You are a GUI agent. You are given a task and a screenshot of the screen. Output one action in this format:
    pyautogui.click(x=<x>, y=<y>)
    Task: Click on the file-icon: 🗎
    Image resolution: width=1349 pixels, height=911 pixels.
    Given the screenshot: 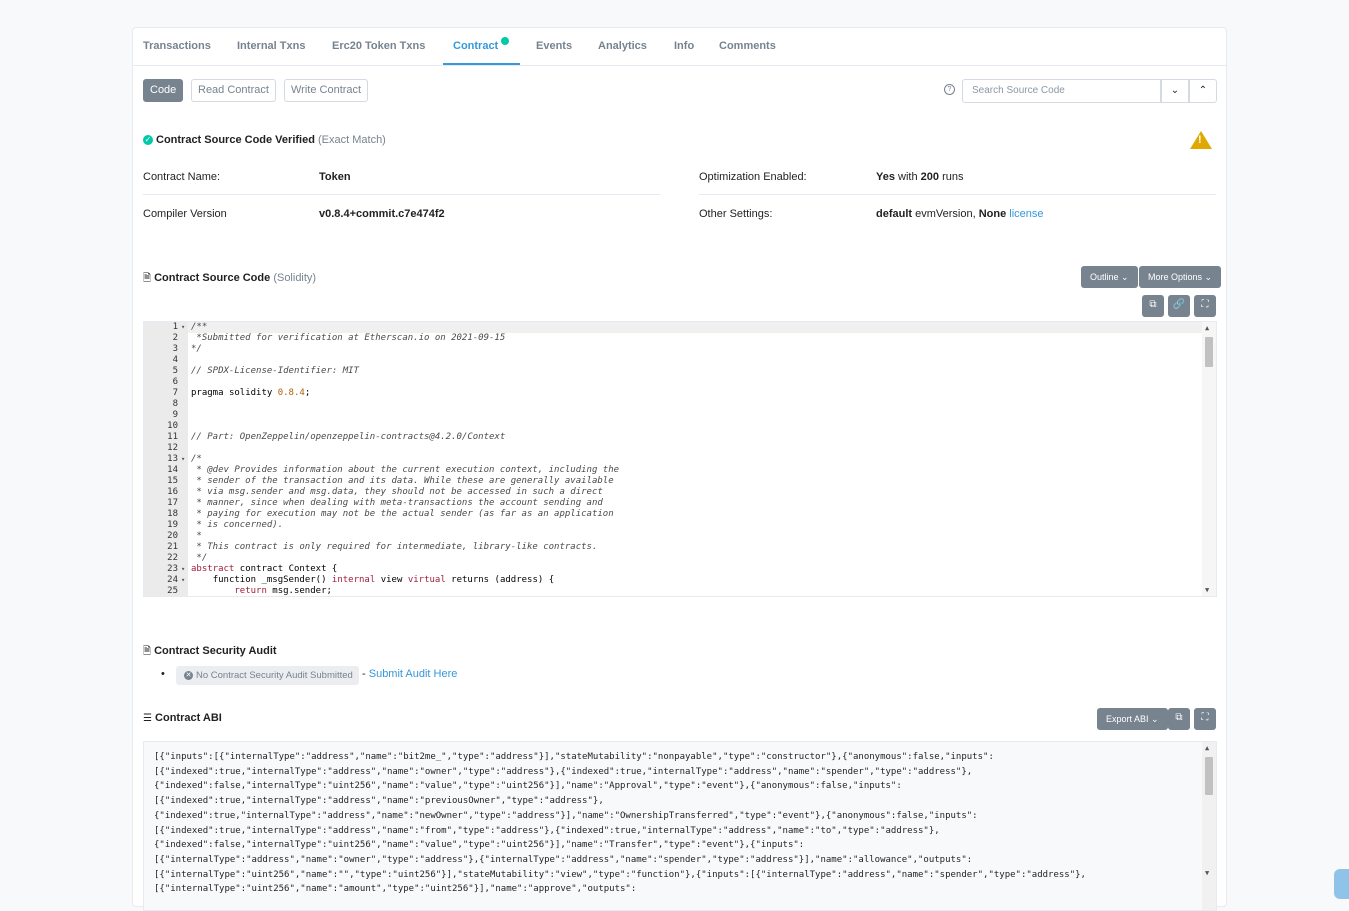 What is the action you would take?
    pyautogui.click(x=147, y=651)
    